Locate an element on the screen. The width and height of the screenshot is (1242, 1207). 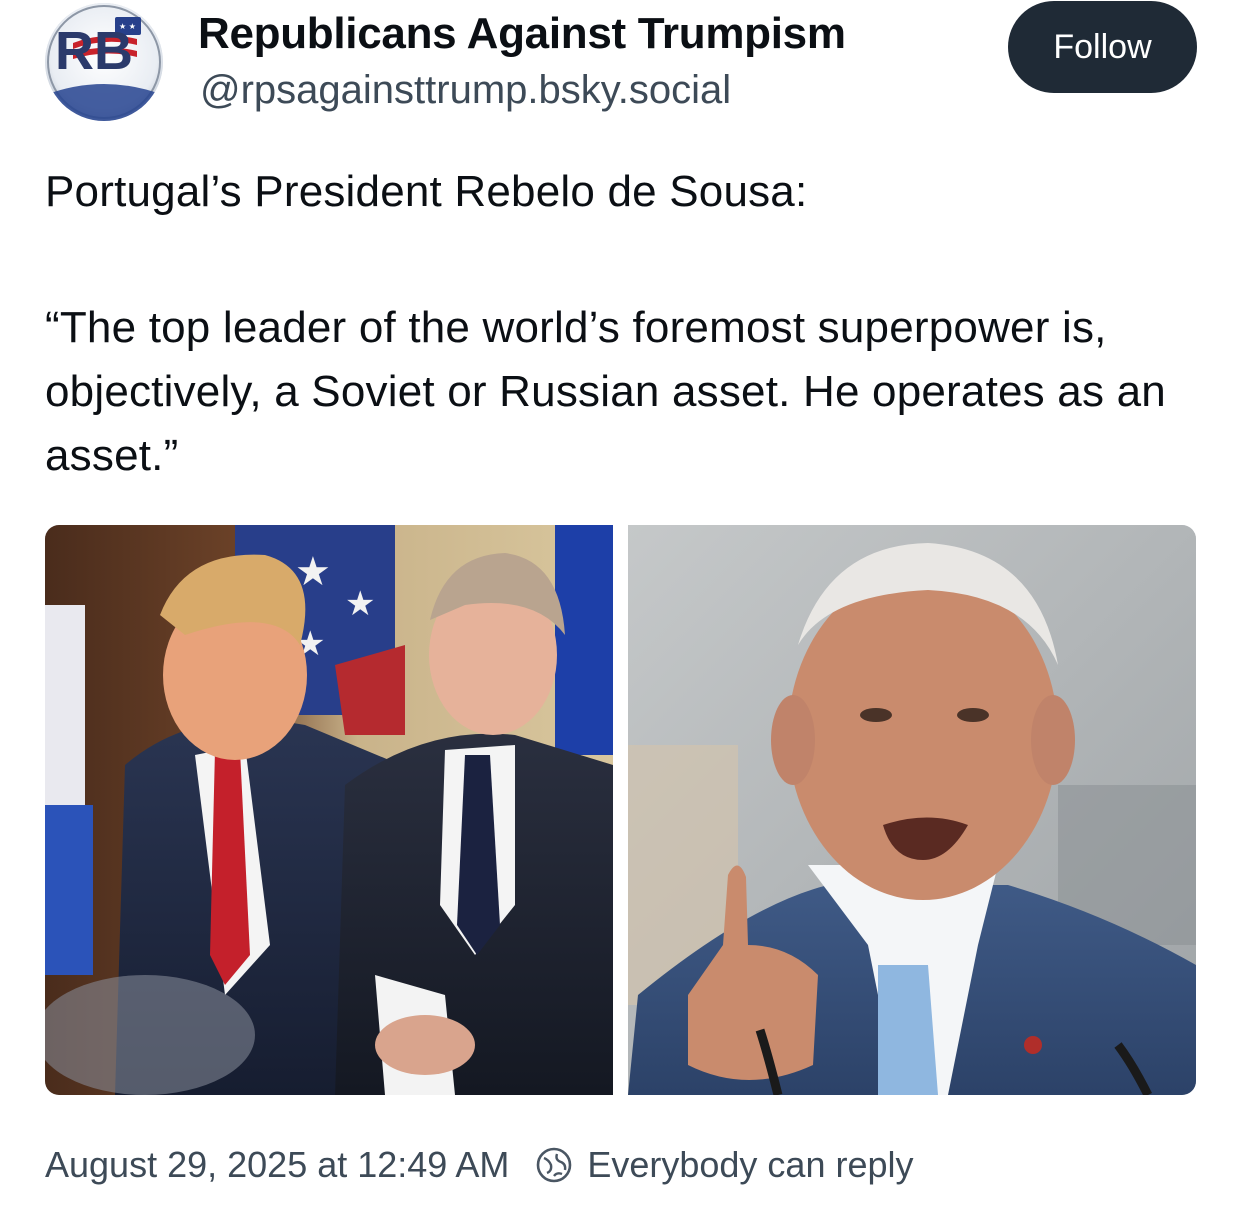
handle: @rpsagainsttrump.bsky.social is located at coordinates (465, 90).